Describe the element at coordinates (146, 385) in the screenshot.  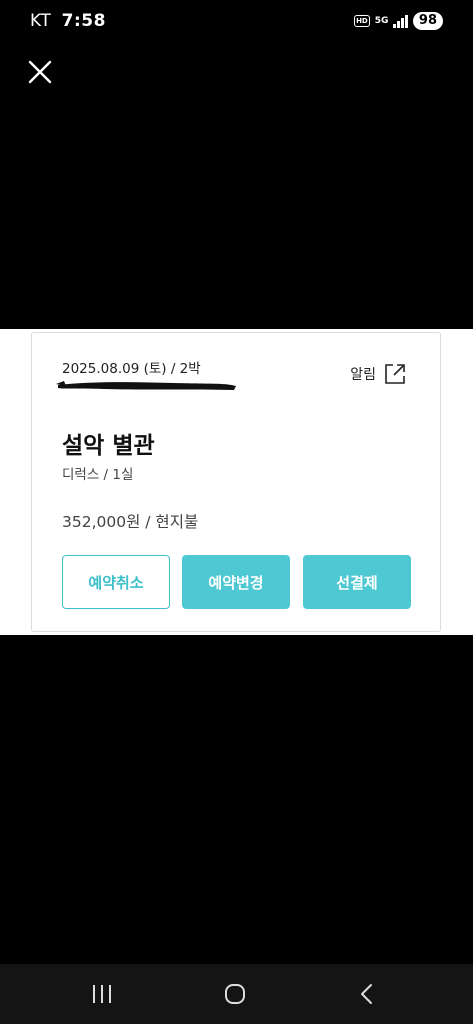
I see `redacted-scribble` at that location.